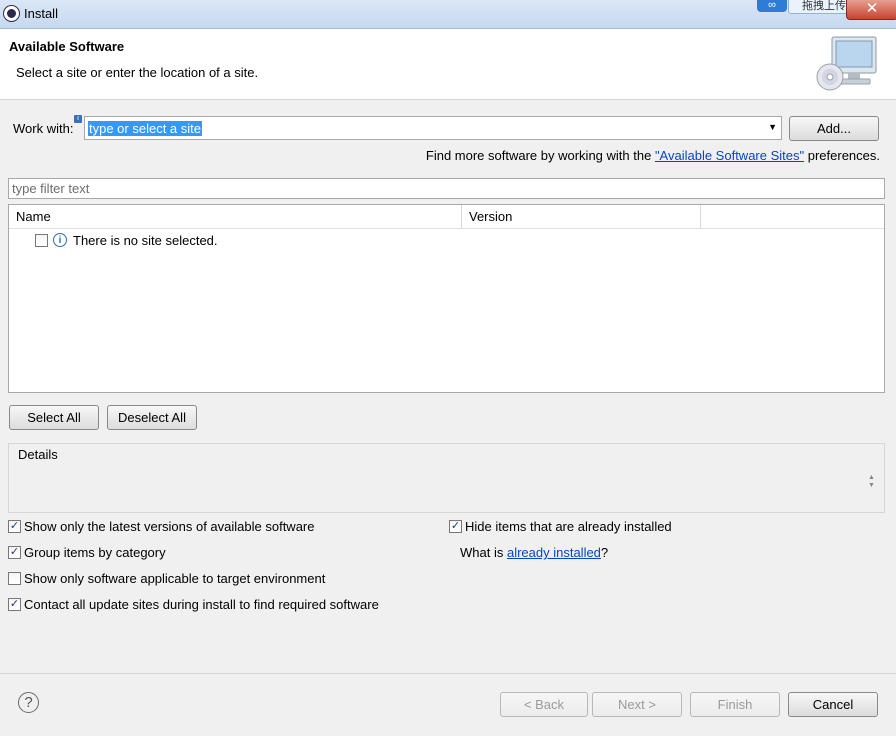  I want to click on available-software-sites-link: "Available Software Sites", so click(729, 155).